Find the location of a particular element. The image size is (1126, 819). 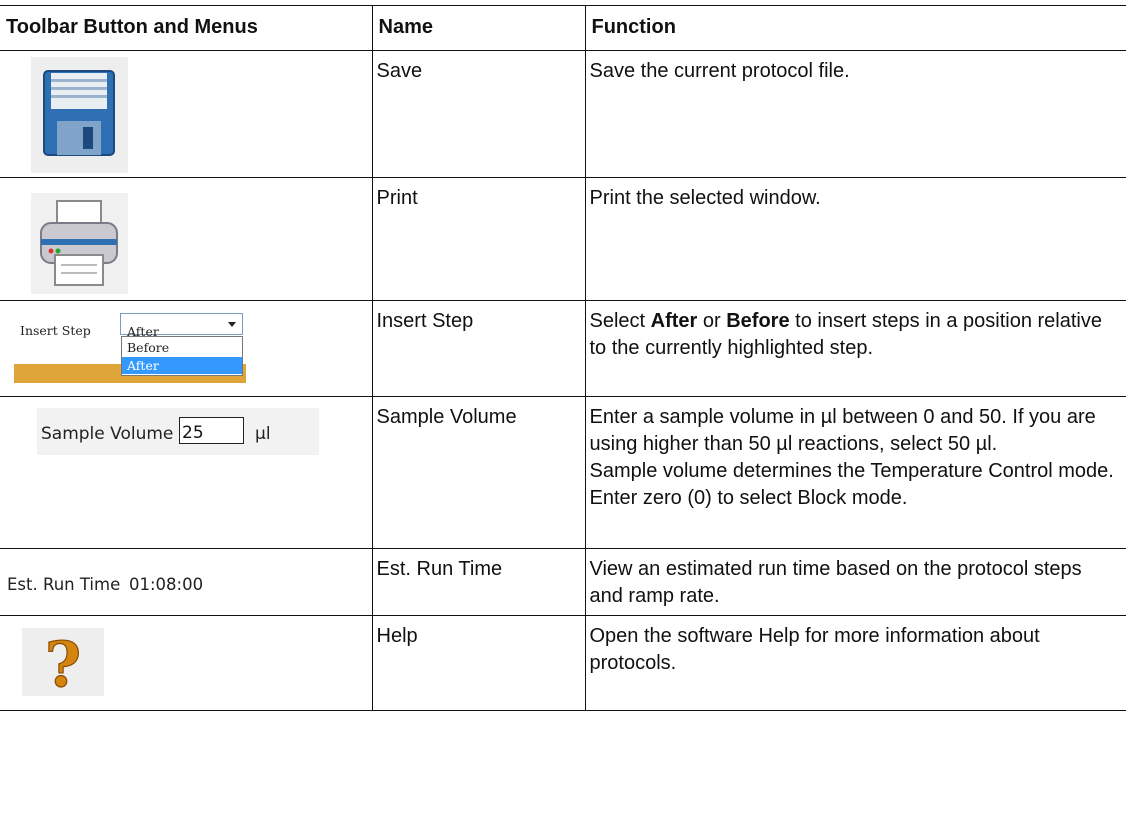

insert-step-label: Insert Step is located at coordinates (55, 330).